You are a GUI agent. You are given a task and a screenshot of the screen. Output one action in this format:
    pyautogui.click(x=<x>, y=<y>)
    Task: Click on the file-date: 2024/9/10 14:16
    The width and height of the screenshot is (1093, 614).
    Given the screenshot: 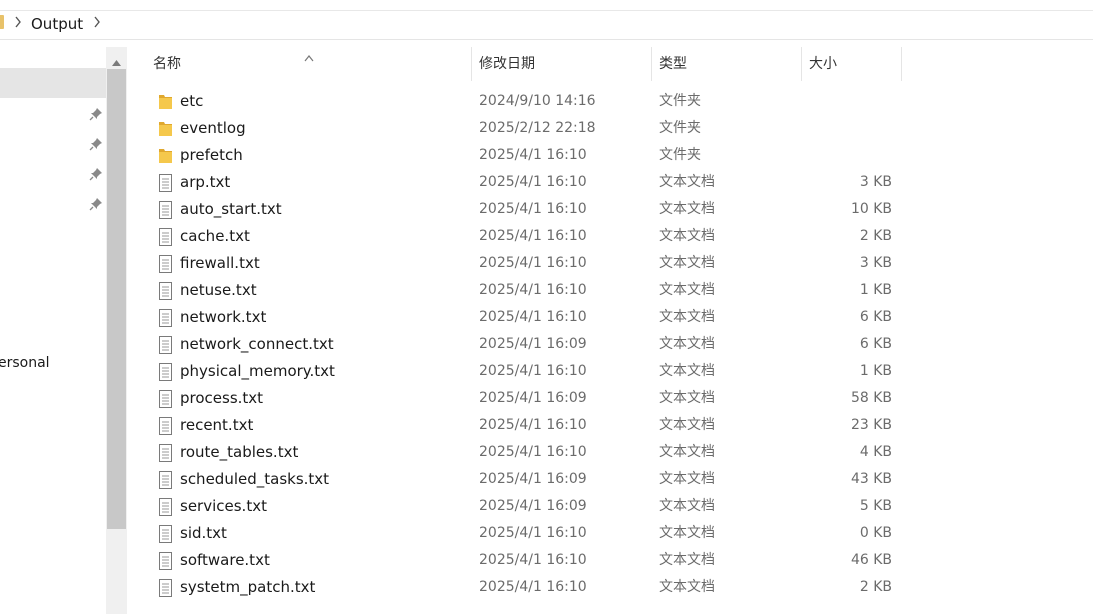 What is the action you would take?
    pyautogui.click(x=537, y=101)
    